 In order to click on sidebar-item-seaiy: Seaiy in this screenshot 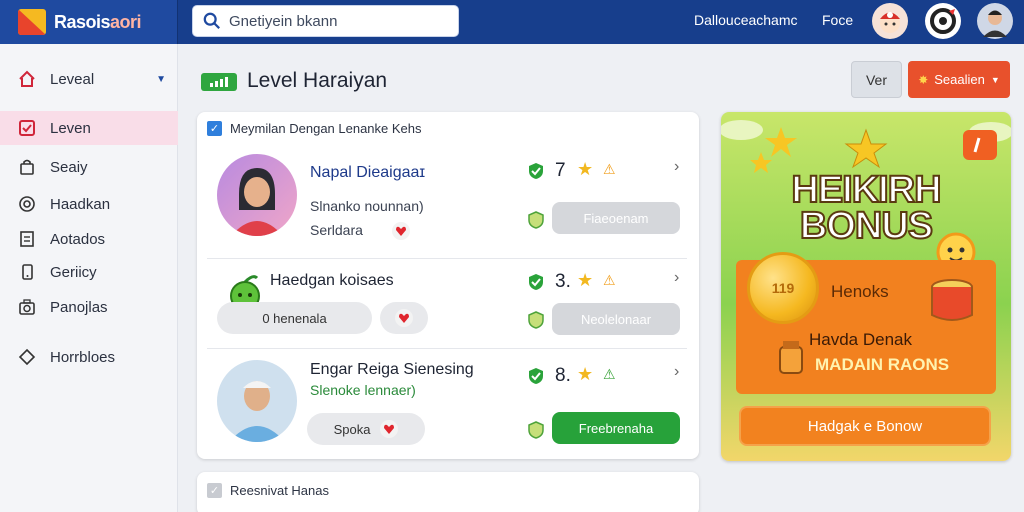, I will do `click(89, 167)`.